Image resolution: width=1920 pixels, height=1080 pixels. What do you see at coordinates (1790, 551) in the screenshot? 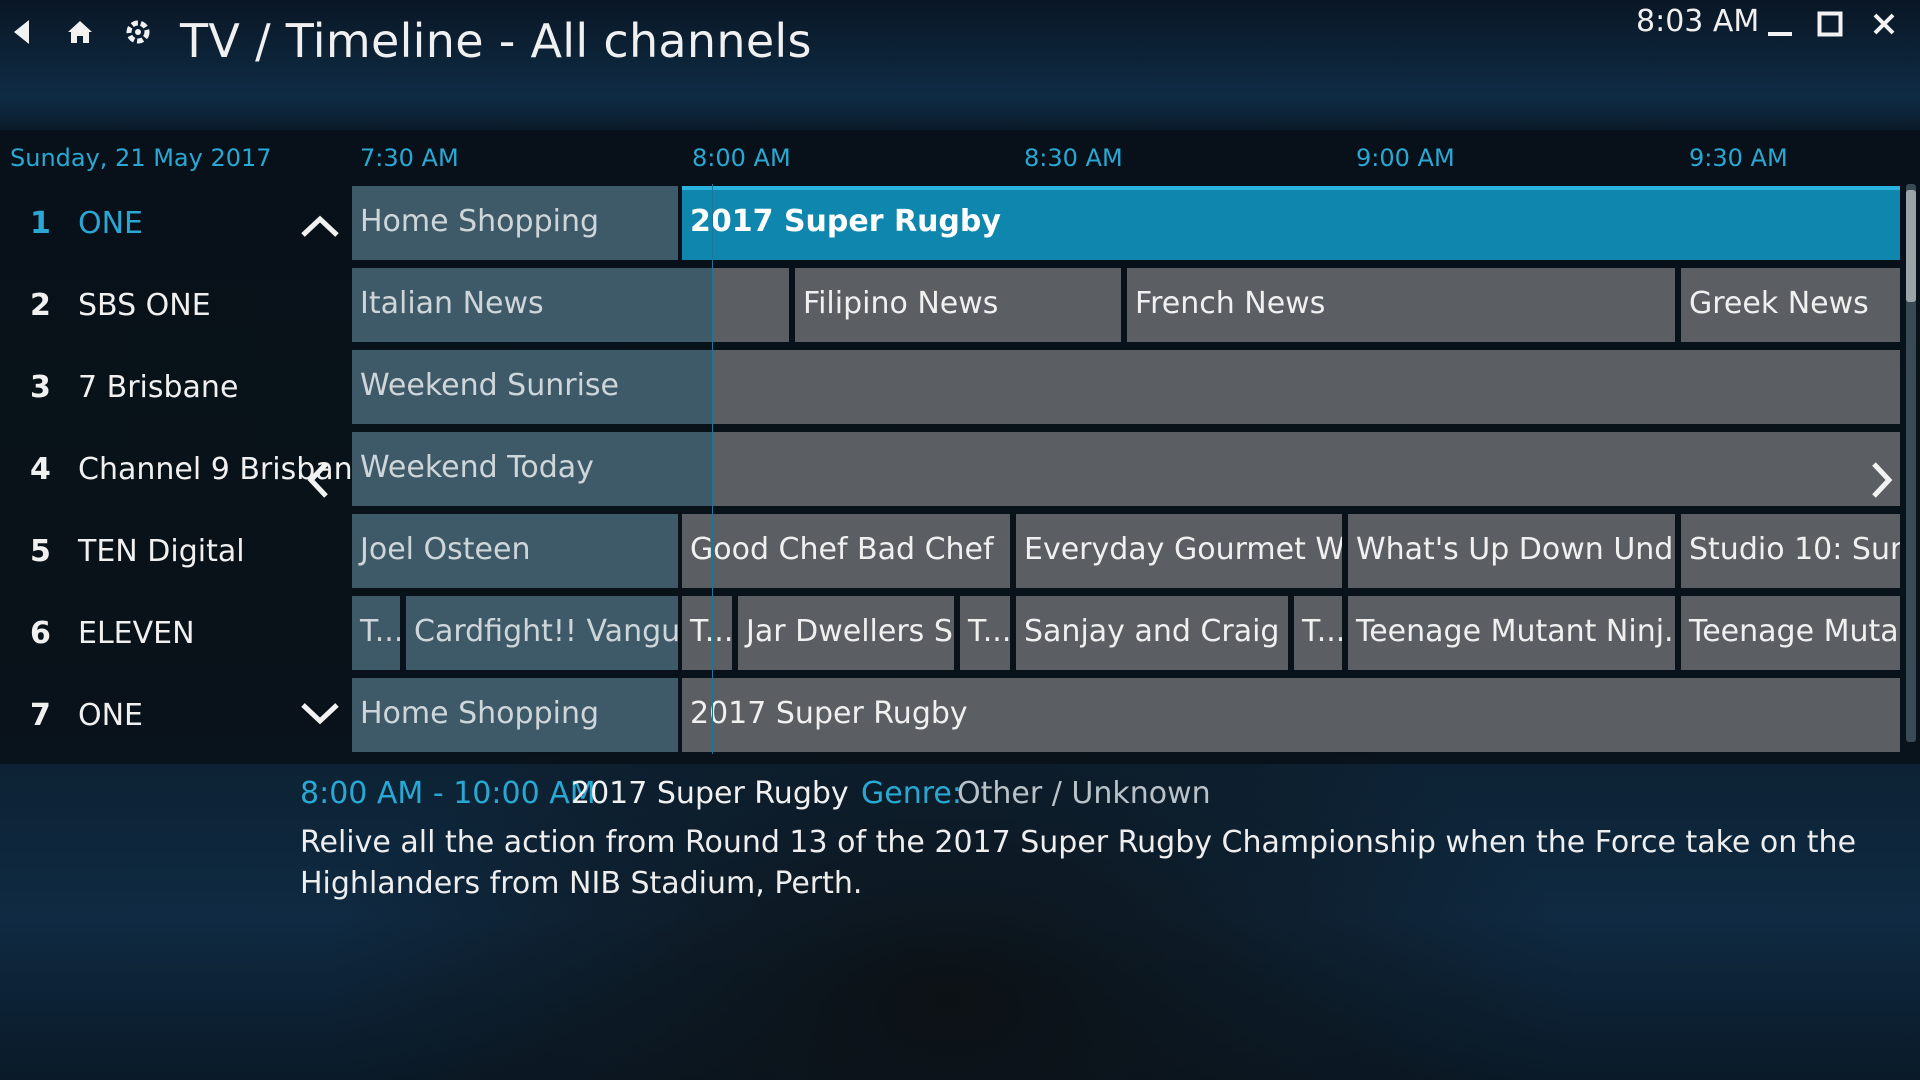
I see `programme-cell: Studio 10: Sunda` at bounding box center [1790, 551].